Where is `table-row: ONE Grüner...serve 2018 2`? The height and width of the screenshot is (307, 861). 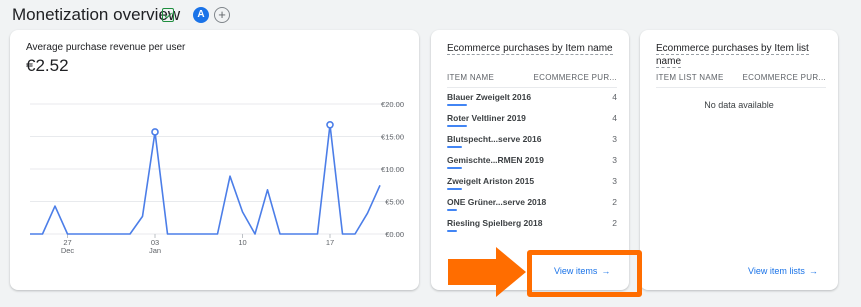
table-row: ONE Grüner...serve 2018 2 is located at coordinates (532, 205).